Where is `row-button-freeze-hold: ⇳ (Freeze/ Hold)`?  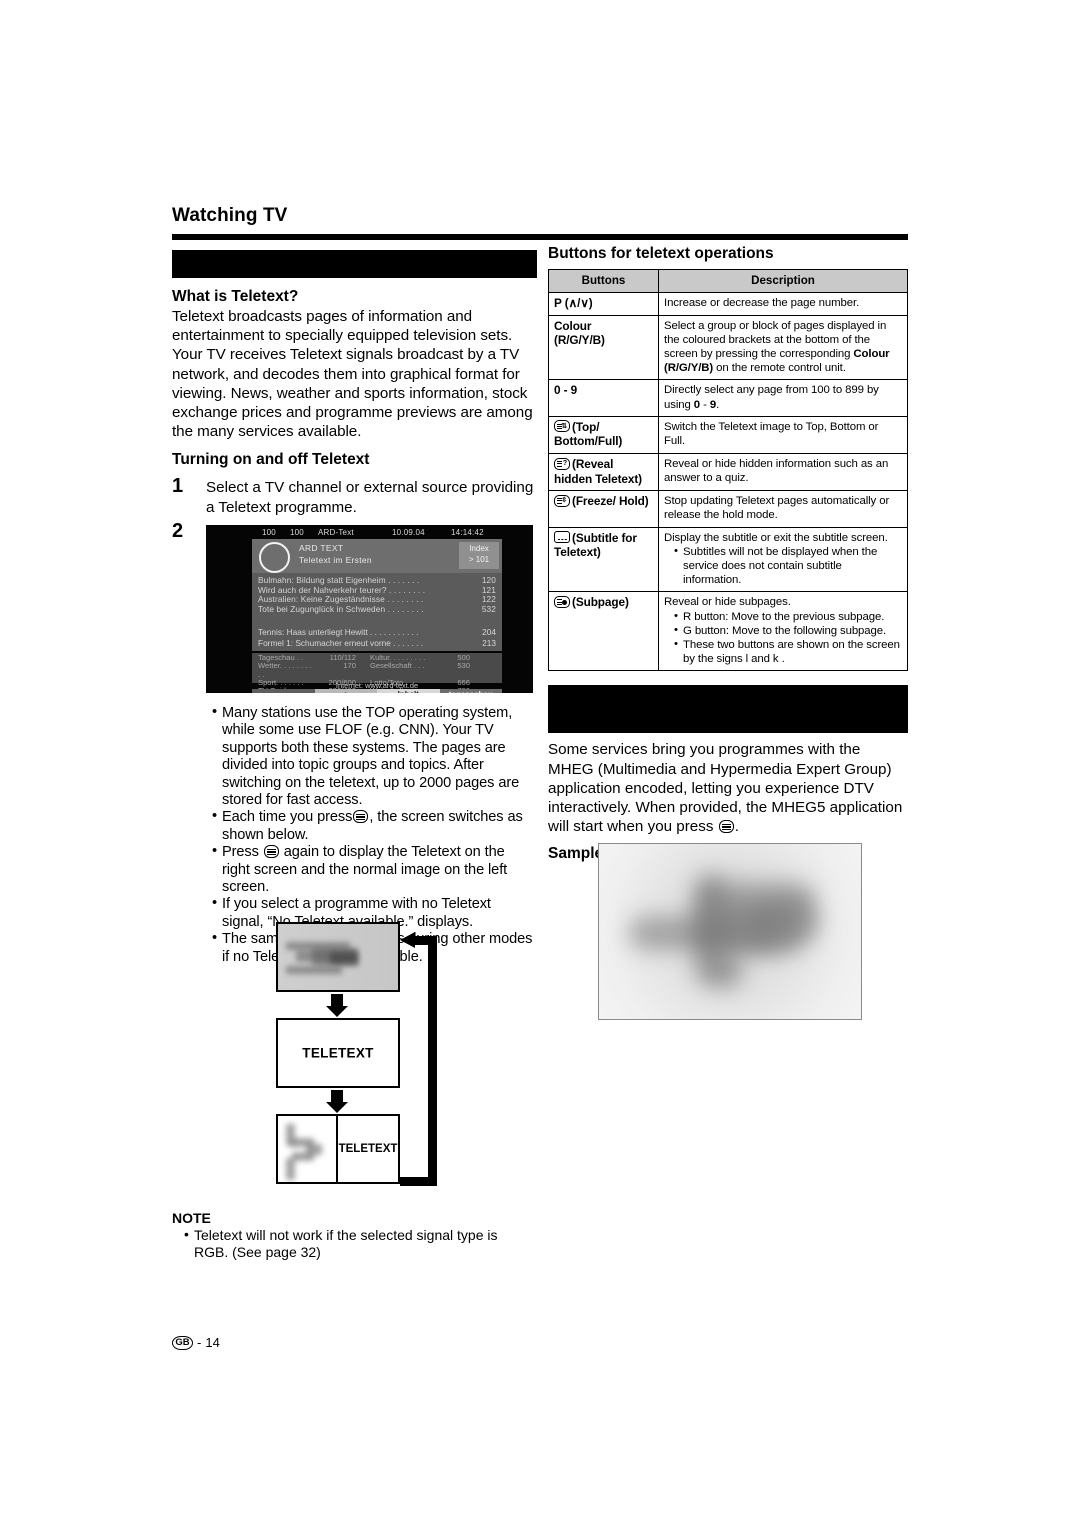
row-button-freeze-hold: ⇳ (Freeze/ Hold) is located at coordinates (603, 509).